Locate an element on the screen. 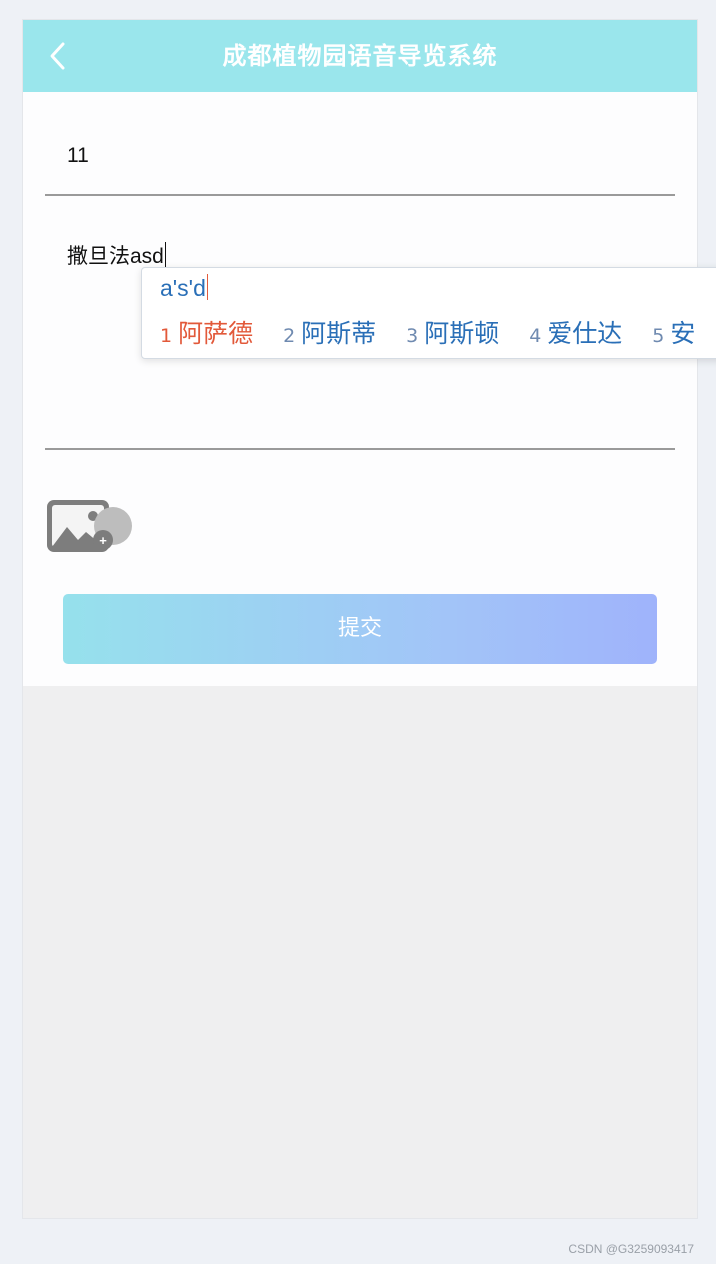 This screenshot has height=1264, width=716. text-caret is located at coordinates (165, 255).